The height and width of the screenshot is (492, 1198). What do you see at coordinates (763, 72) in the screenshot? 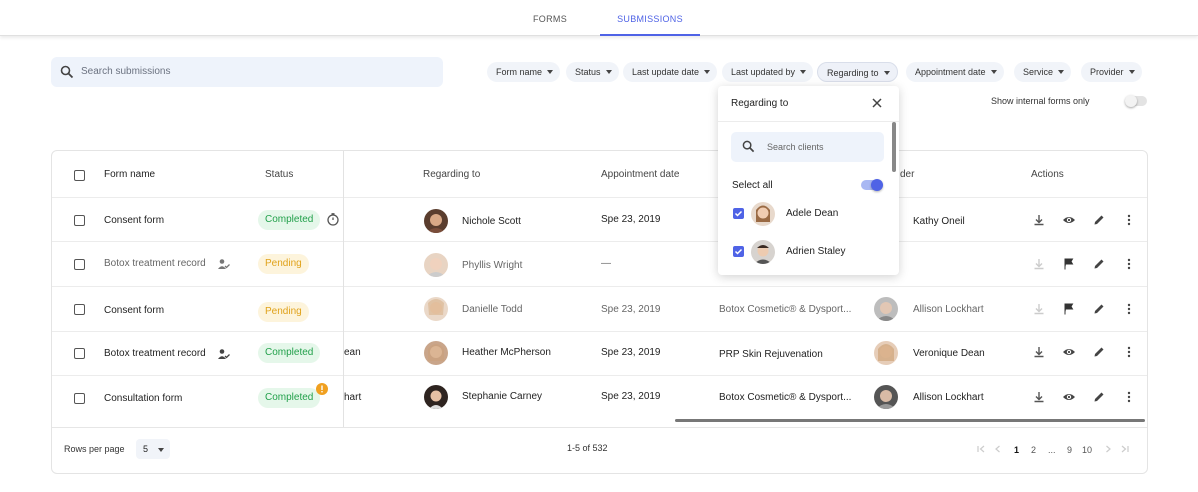
I see `filter-label: Last updated by` at bounding box center [763, 72].